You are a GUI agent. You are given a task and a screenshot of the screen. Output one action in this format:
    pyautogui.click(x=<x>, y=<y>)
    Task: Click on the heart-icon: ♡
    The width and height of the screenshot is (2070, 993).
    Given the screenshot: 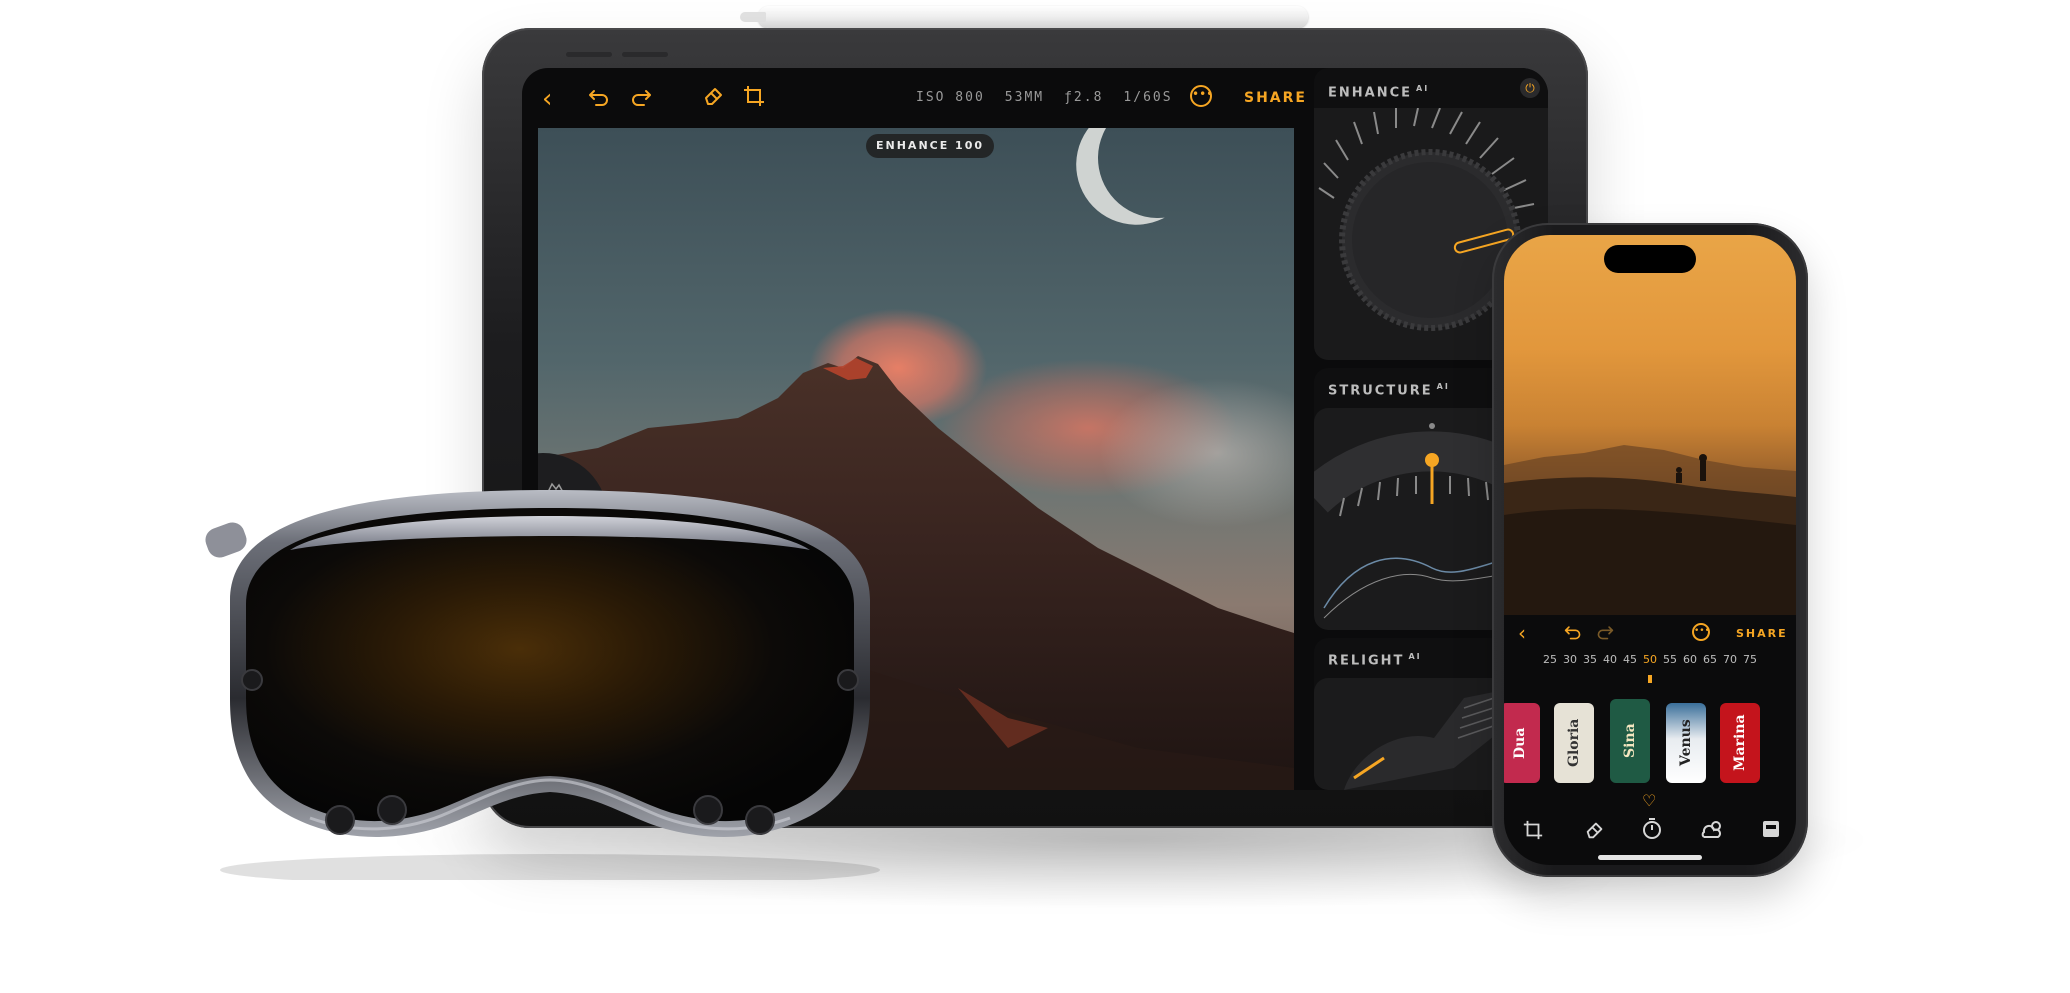 What is the action you would take?
    pyautogui.click(x=1649, y=800)
    